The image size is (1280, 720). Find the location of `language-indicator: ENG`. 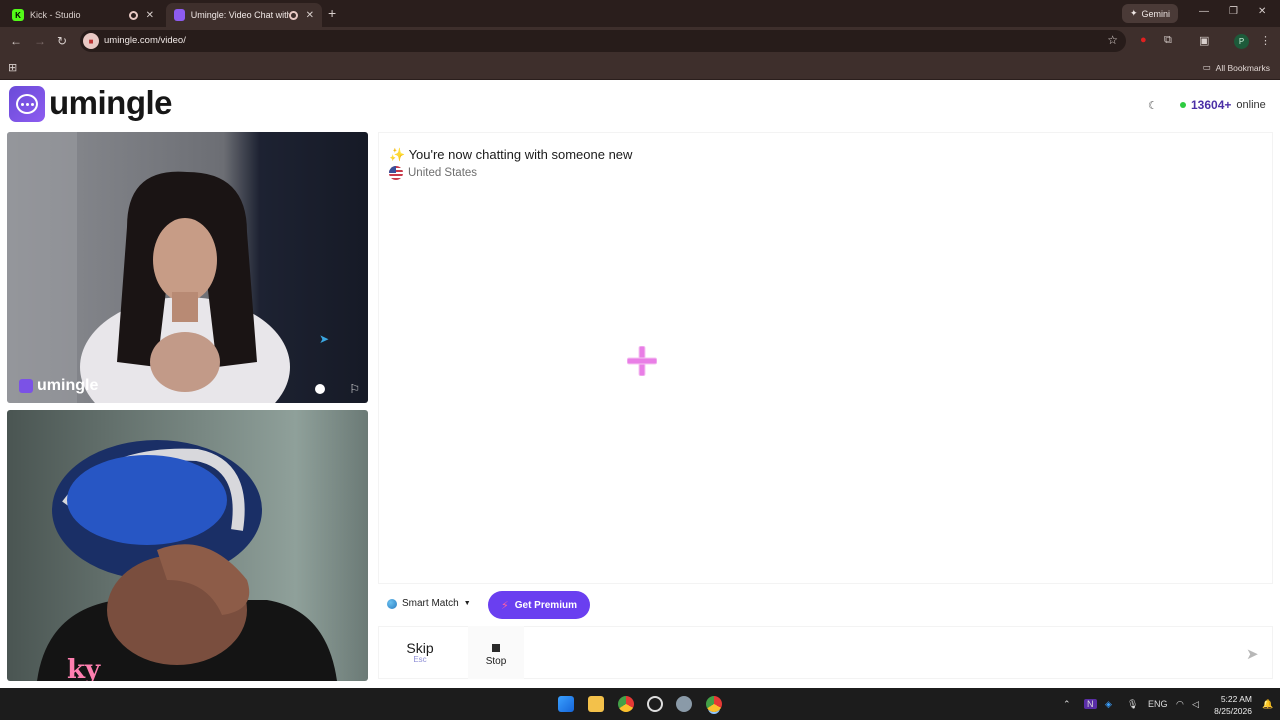

language-indicator: ENG is located at coordinates (1158, 704).